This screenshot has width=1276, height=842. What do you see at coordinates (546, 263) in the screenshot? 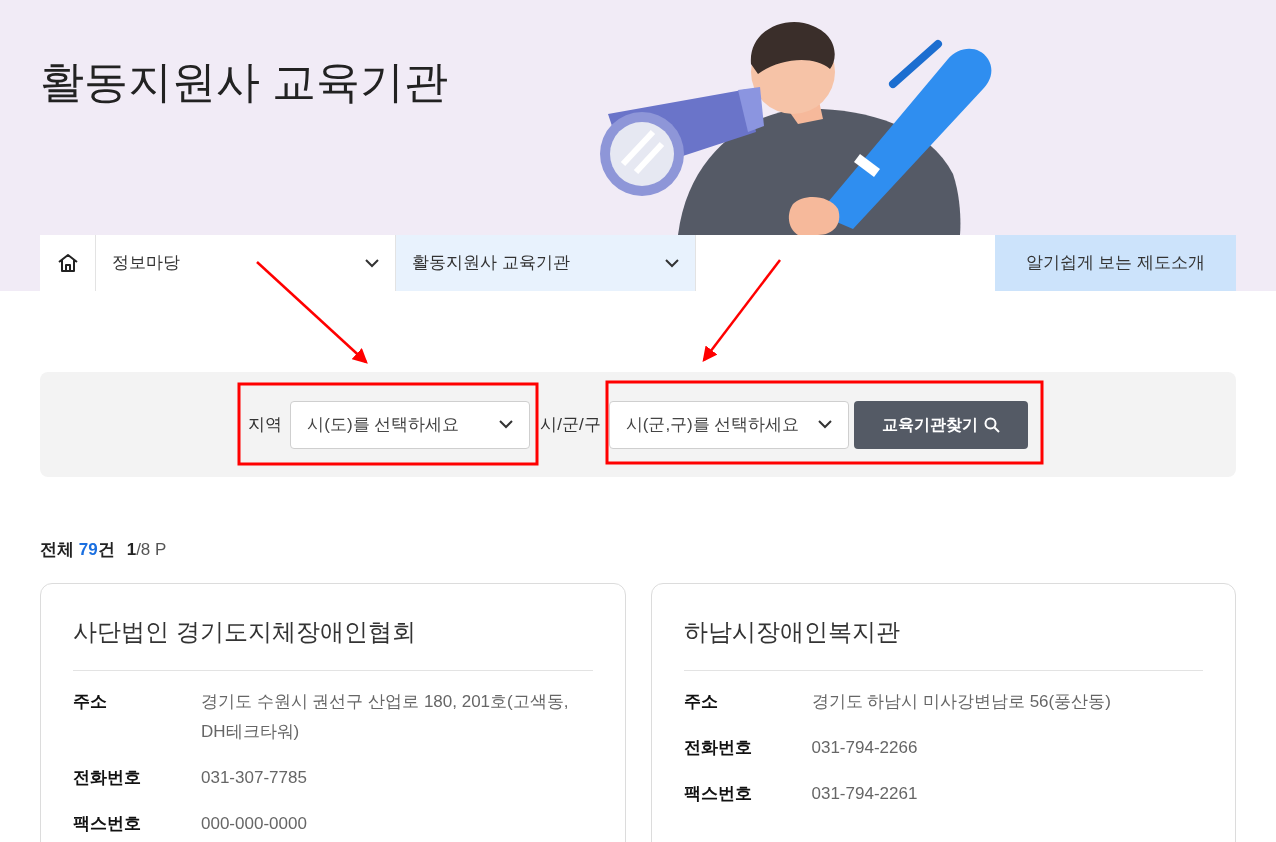
I see `nav-dropdown: 활동지원사 교육기관` at bounding box center [546, 263].